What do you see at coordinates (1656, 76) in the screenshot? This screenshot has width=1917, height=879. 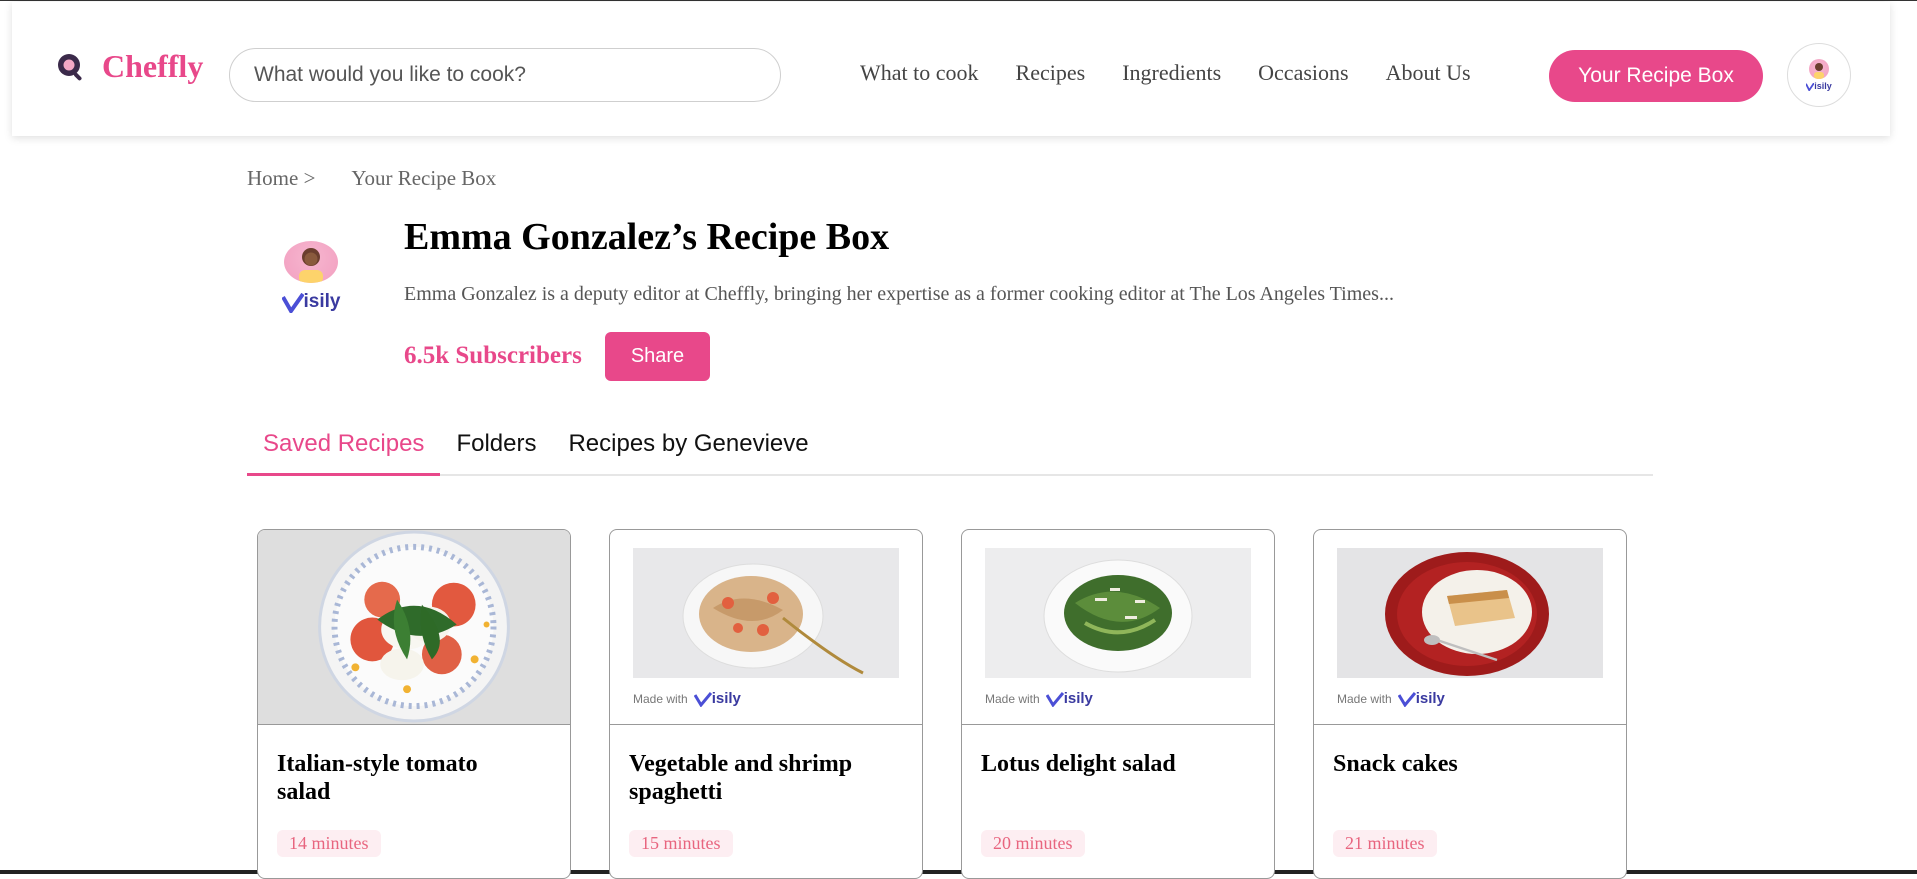 I see `your-recipe-box-button: Your Recipe Box` at bounding box center [1656, 76].